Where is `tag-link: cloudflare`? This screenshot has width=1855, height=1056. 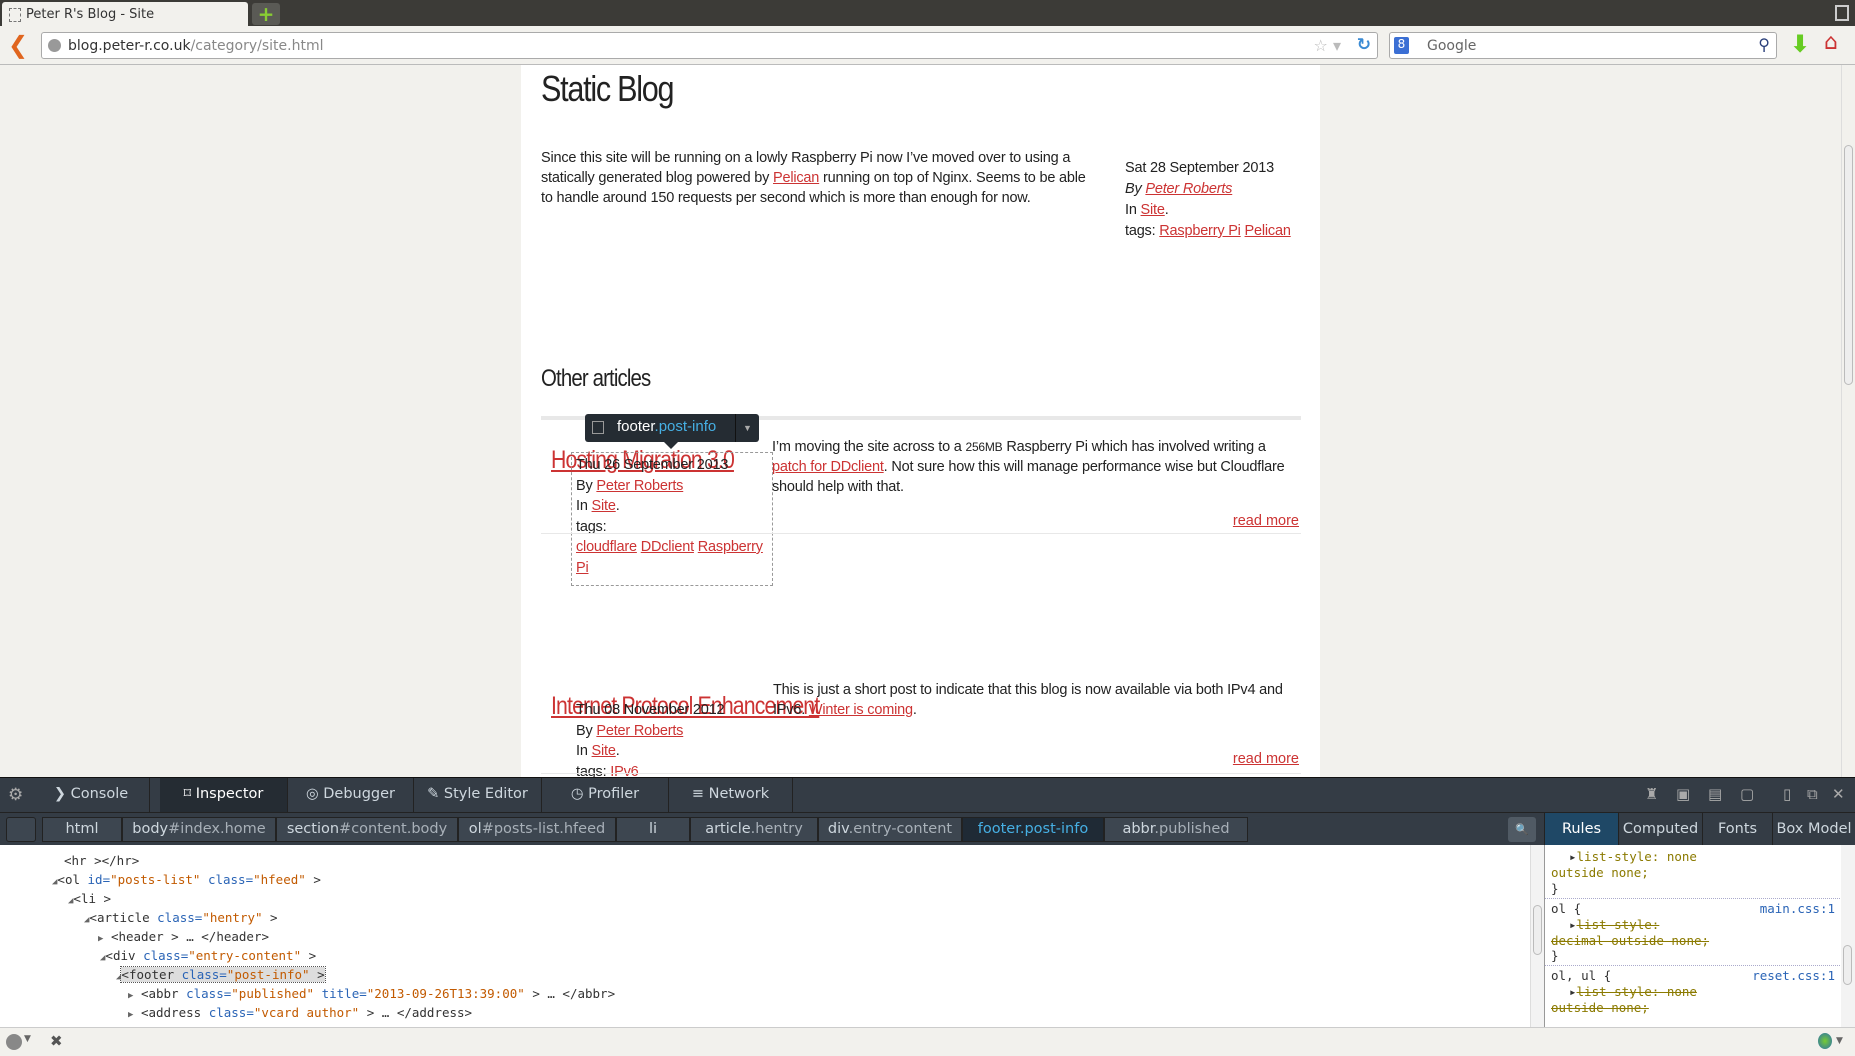 tag-link: cloudflare is located at coordinates (606, 547).